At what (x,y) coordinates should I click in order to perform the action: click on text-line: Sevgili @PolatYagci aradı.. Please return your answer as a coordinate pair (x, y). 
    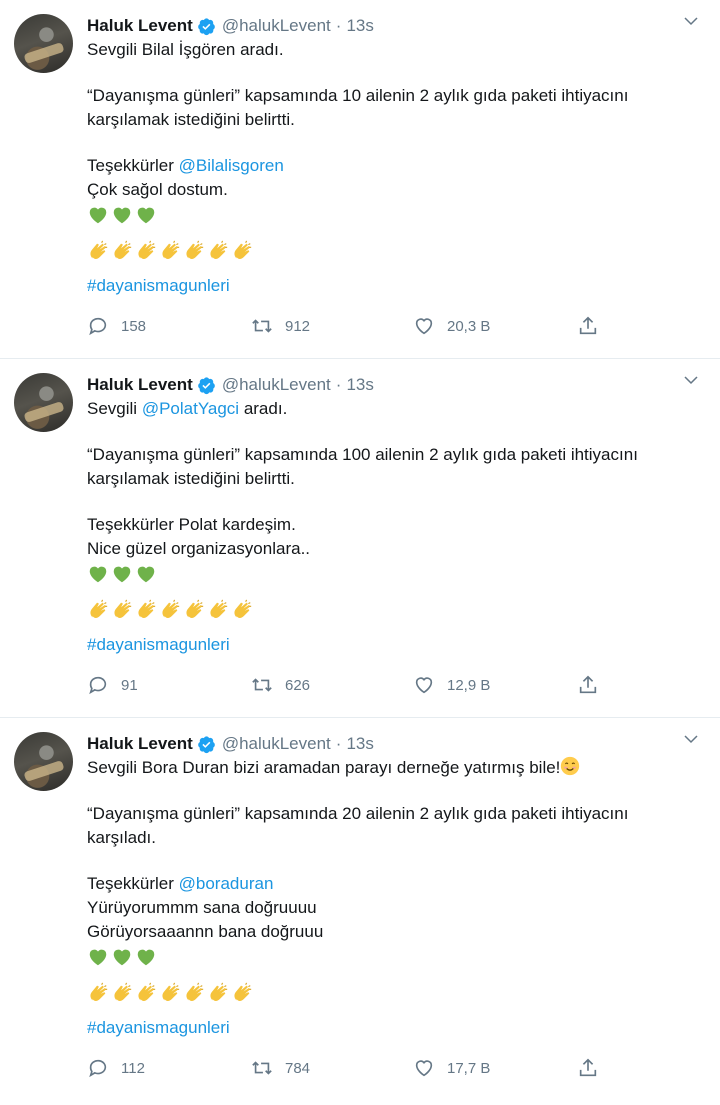
    Looking at the image, I should click on (187, 408).